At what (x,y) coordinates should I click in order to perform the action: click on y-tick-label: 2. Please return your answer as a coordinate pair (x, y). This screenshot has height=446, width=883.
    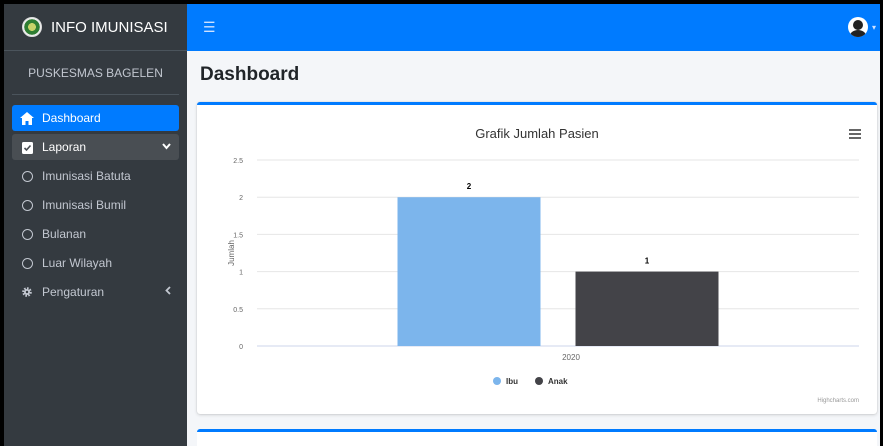
    Looking at the image, I should click on (241, 198).